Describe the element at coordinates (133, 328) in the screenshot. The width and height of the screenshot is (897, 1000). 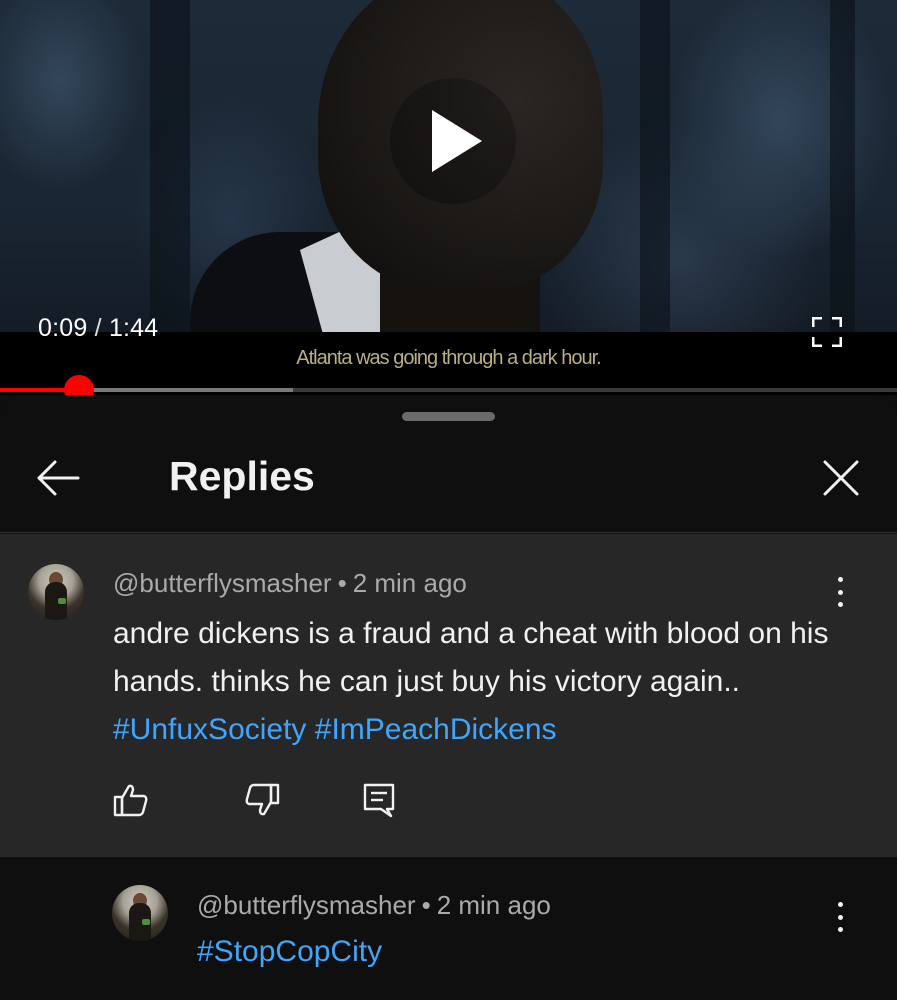
I see `duration: 1:44` at that location.